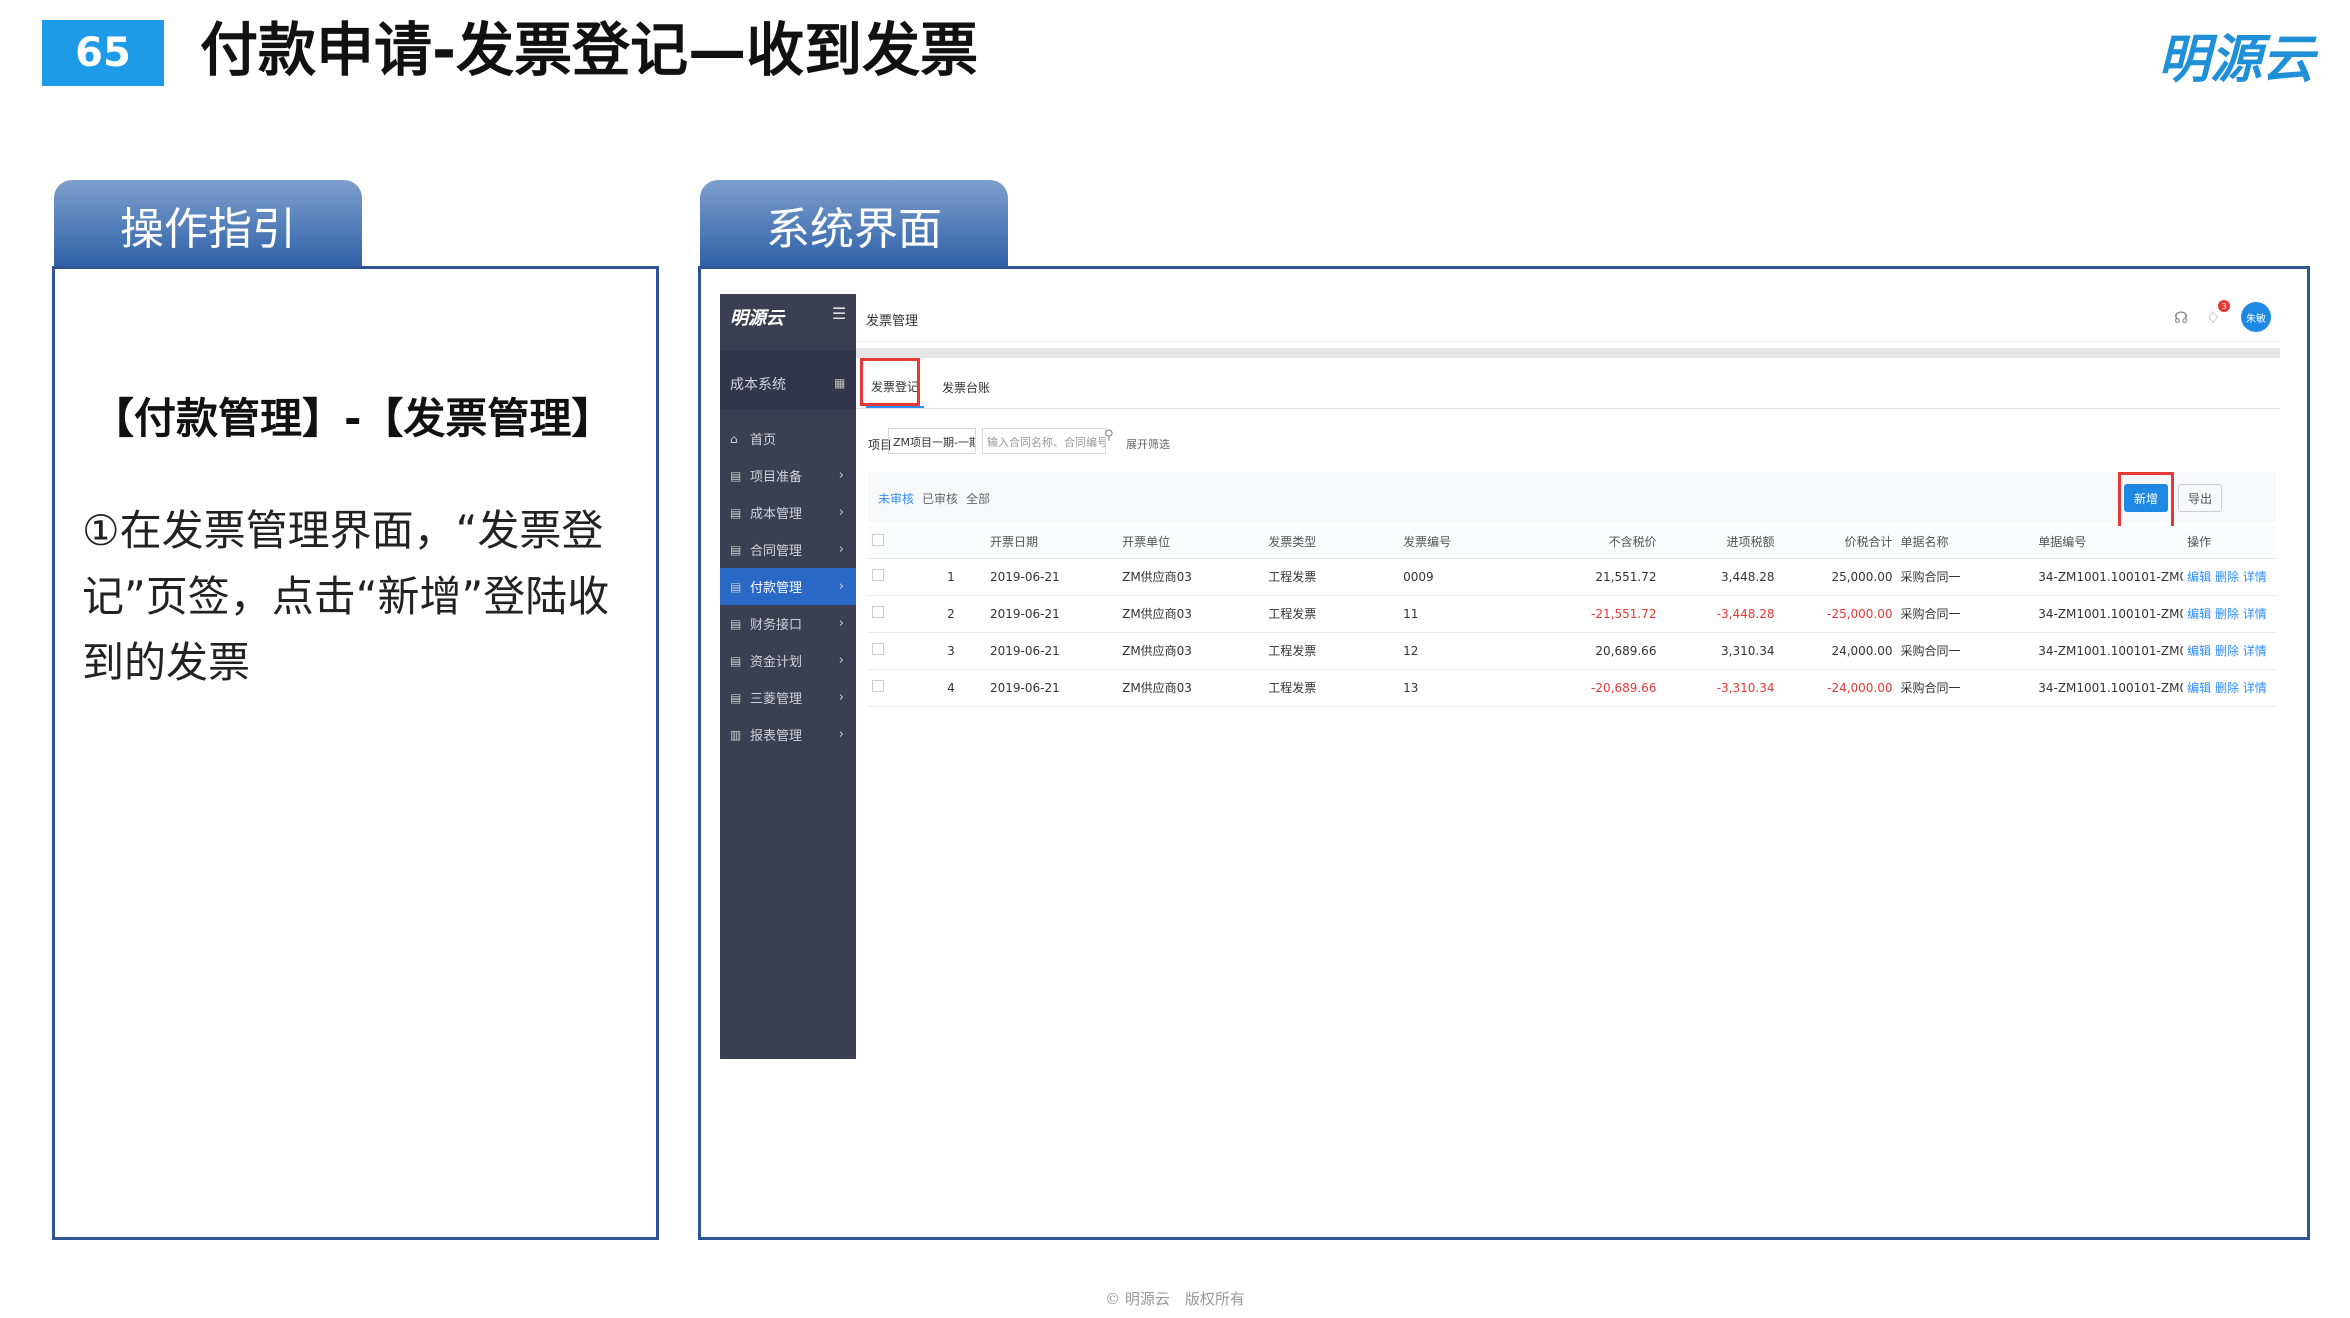 Image resolution: width=2350 pixels, height=1318 pixels. I want to click on sidebar-item-label: 报表管理, so click(776, 736).